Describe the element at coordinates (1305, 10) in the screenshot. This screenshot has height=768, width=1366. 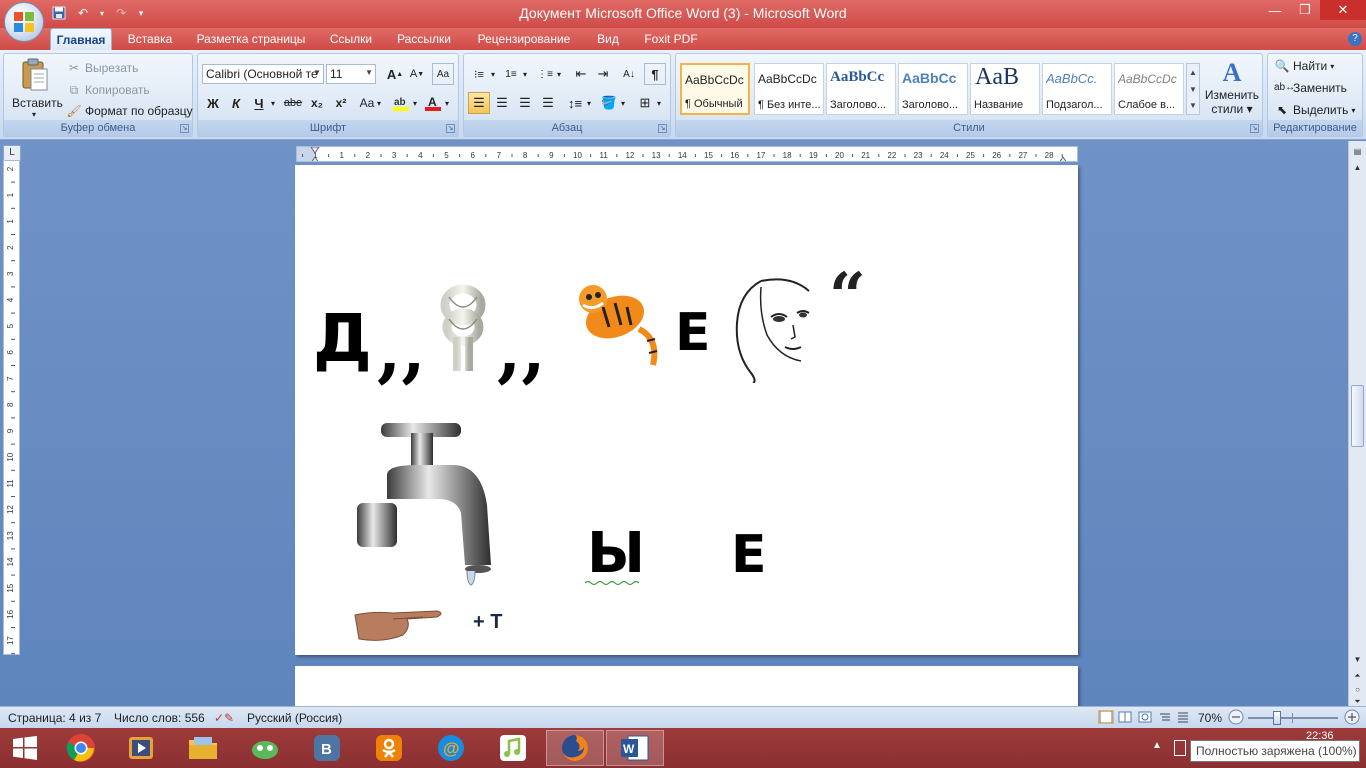
I see `maximize-button: ❐` at that location.